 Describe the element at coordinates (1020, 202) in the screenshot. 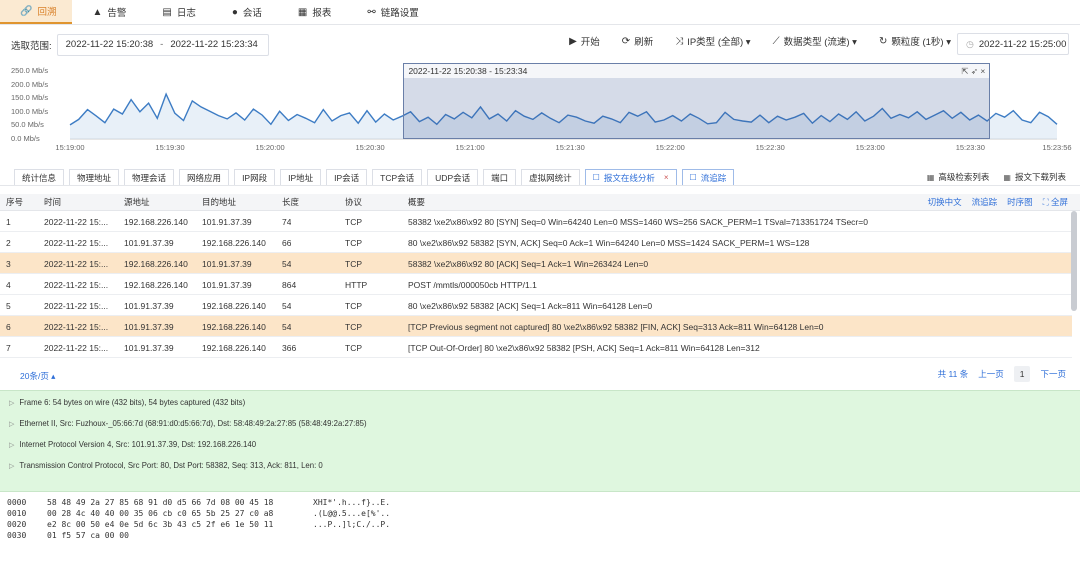

I see `table-action-2: 时序图` at that location.